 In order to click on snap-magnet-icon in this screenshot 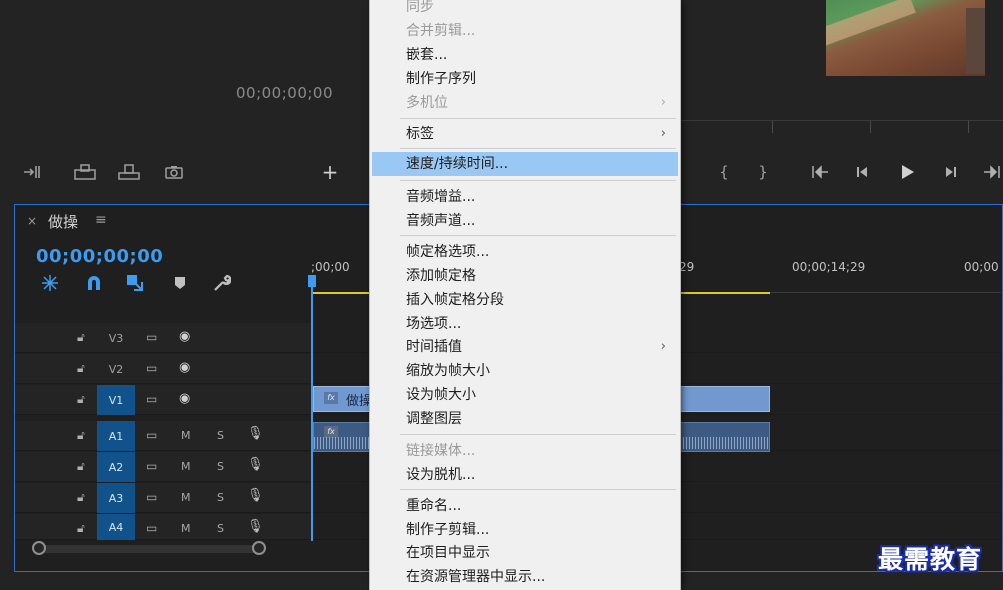, I will do `click(94, 283)`.